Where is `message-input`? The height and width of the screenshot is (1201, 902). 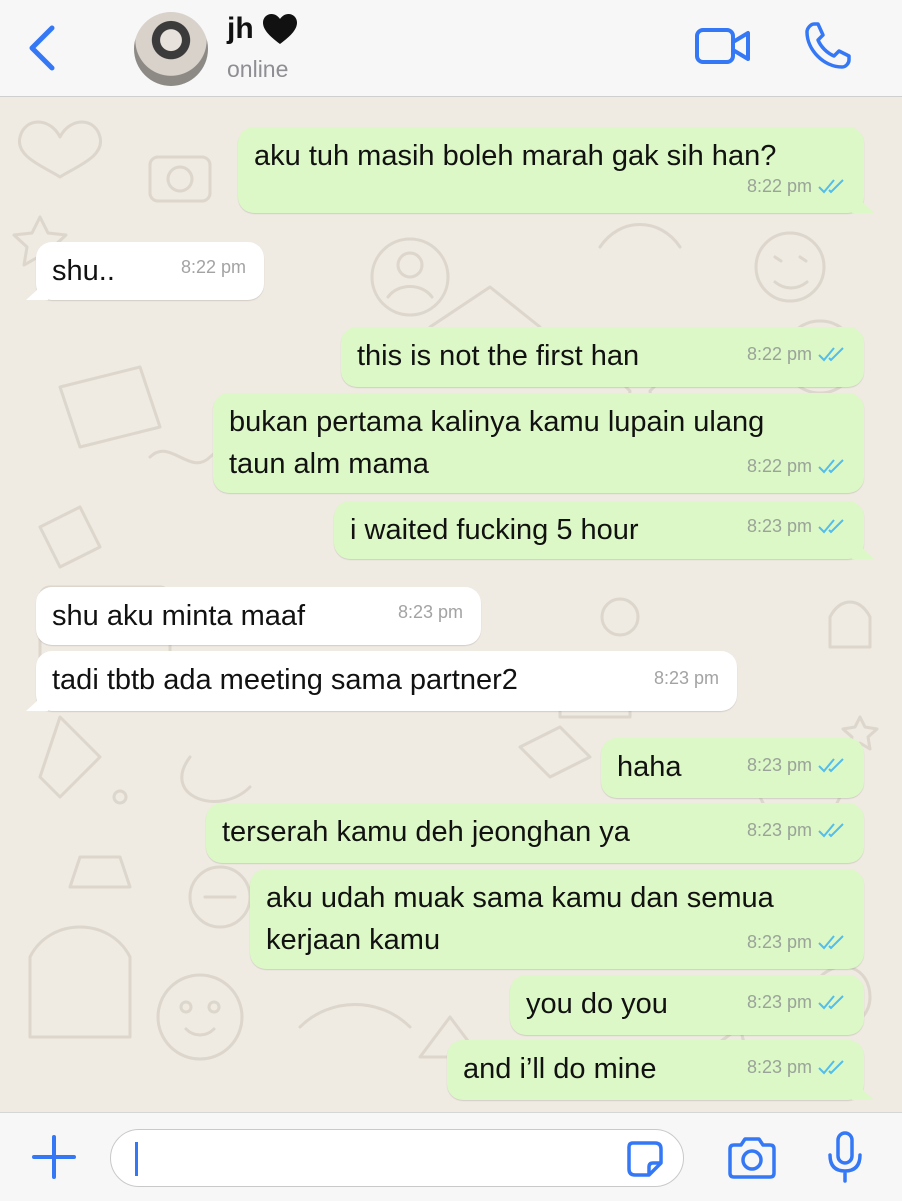 message-input is located at coordinates (397, 1158).